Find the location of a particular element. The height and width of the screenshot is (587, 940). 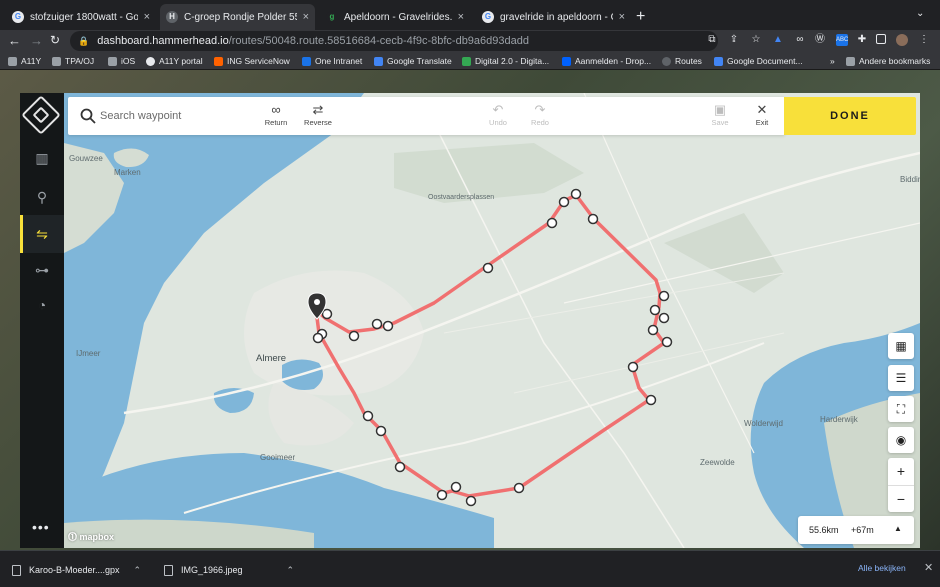

browser-tab: G stofzuiger 1800watt - Google Z × is located at coordinates (81, 17).